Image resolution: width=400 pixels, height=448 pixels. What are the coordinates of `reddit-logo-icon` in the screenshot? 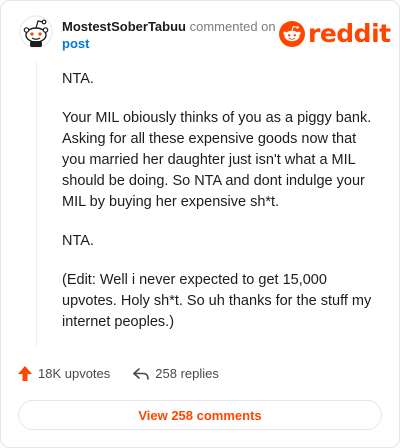 It's located at (292, 34).